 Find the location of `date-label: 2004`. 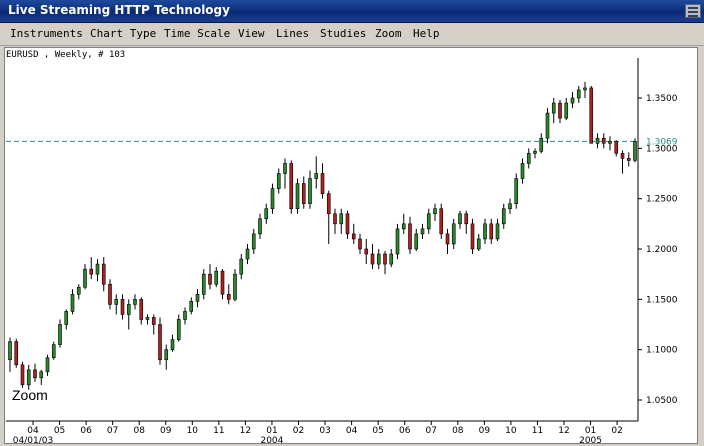

date-label: 2004 is located at coordinates (271, 441).